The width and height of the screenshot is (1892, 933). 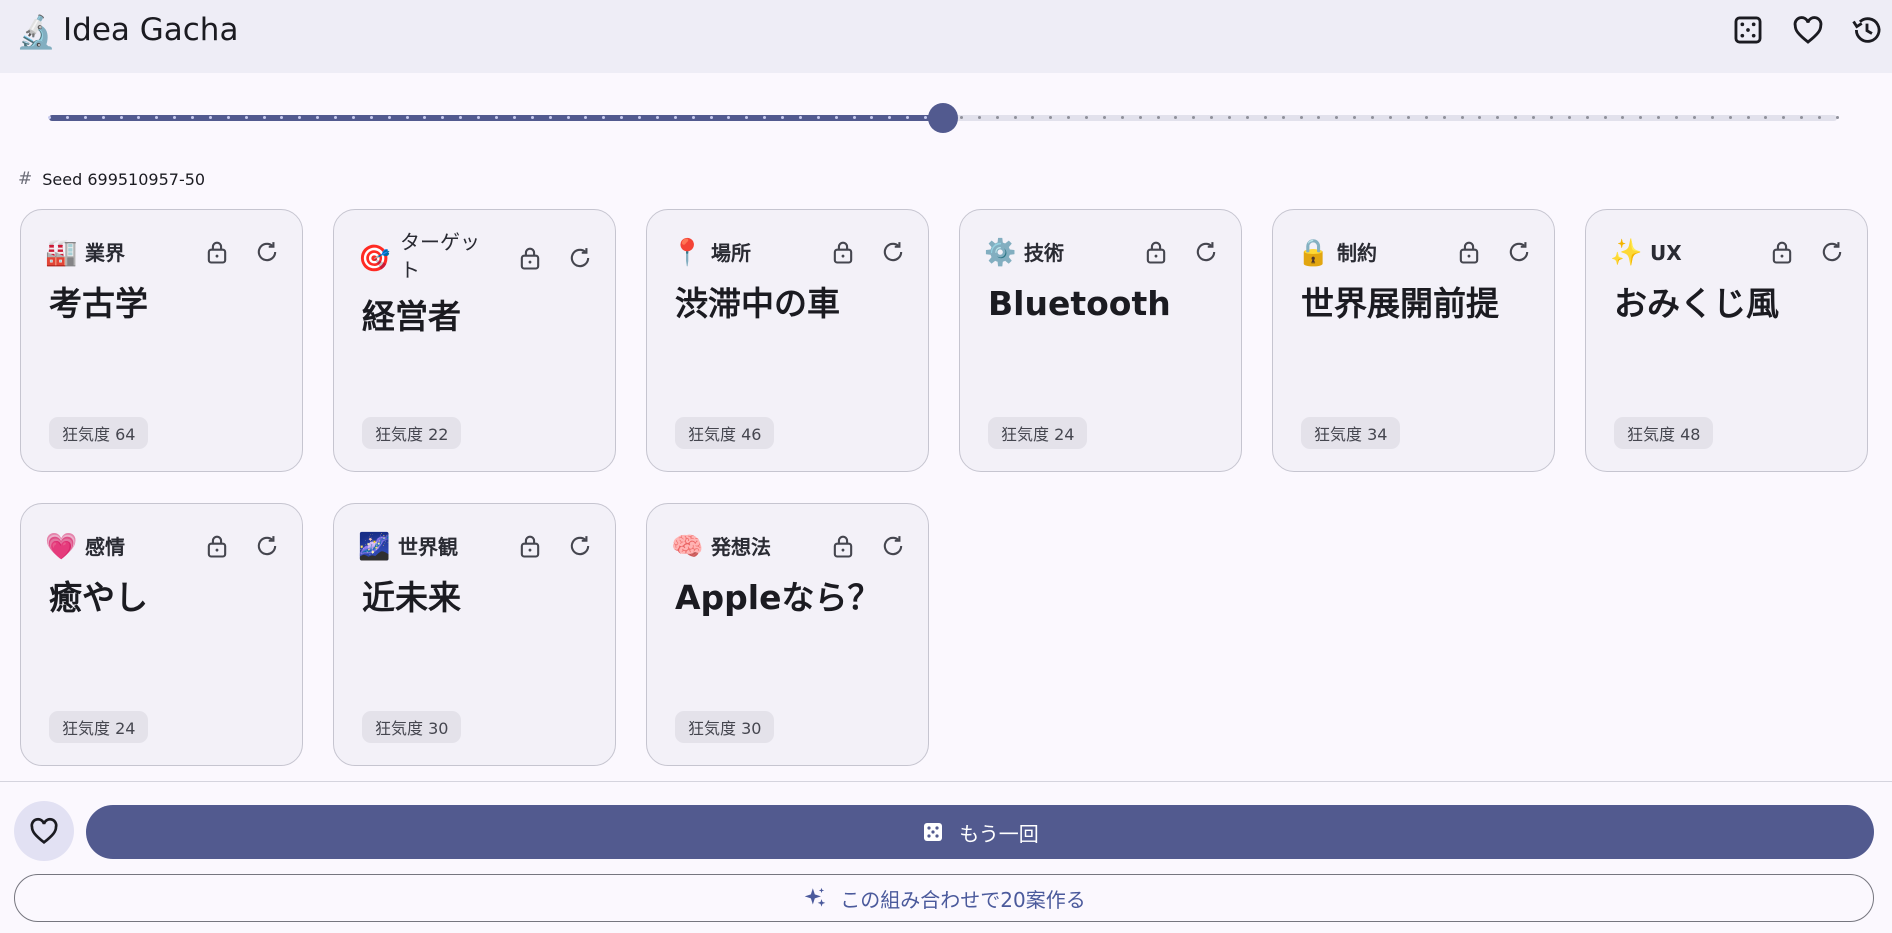 What do you see at coordinates (787, 634) in the screenshot?
I see `card-method: 🧠 発想法 Appleなら？ 狂気度 30` at bounding box center [787, 634].